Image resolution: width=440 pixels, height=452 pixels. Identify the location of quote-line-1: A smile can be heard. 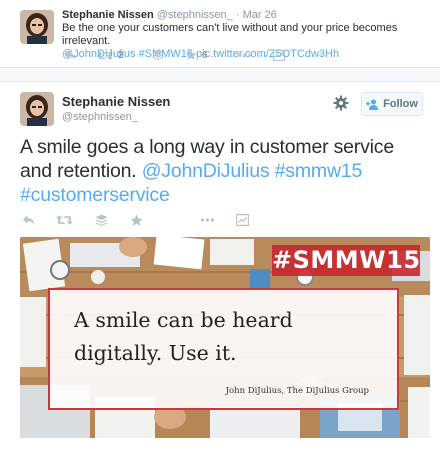
(183, 320).